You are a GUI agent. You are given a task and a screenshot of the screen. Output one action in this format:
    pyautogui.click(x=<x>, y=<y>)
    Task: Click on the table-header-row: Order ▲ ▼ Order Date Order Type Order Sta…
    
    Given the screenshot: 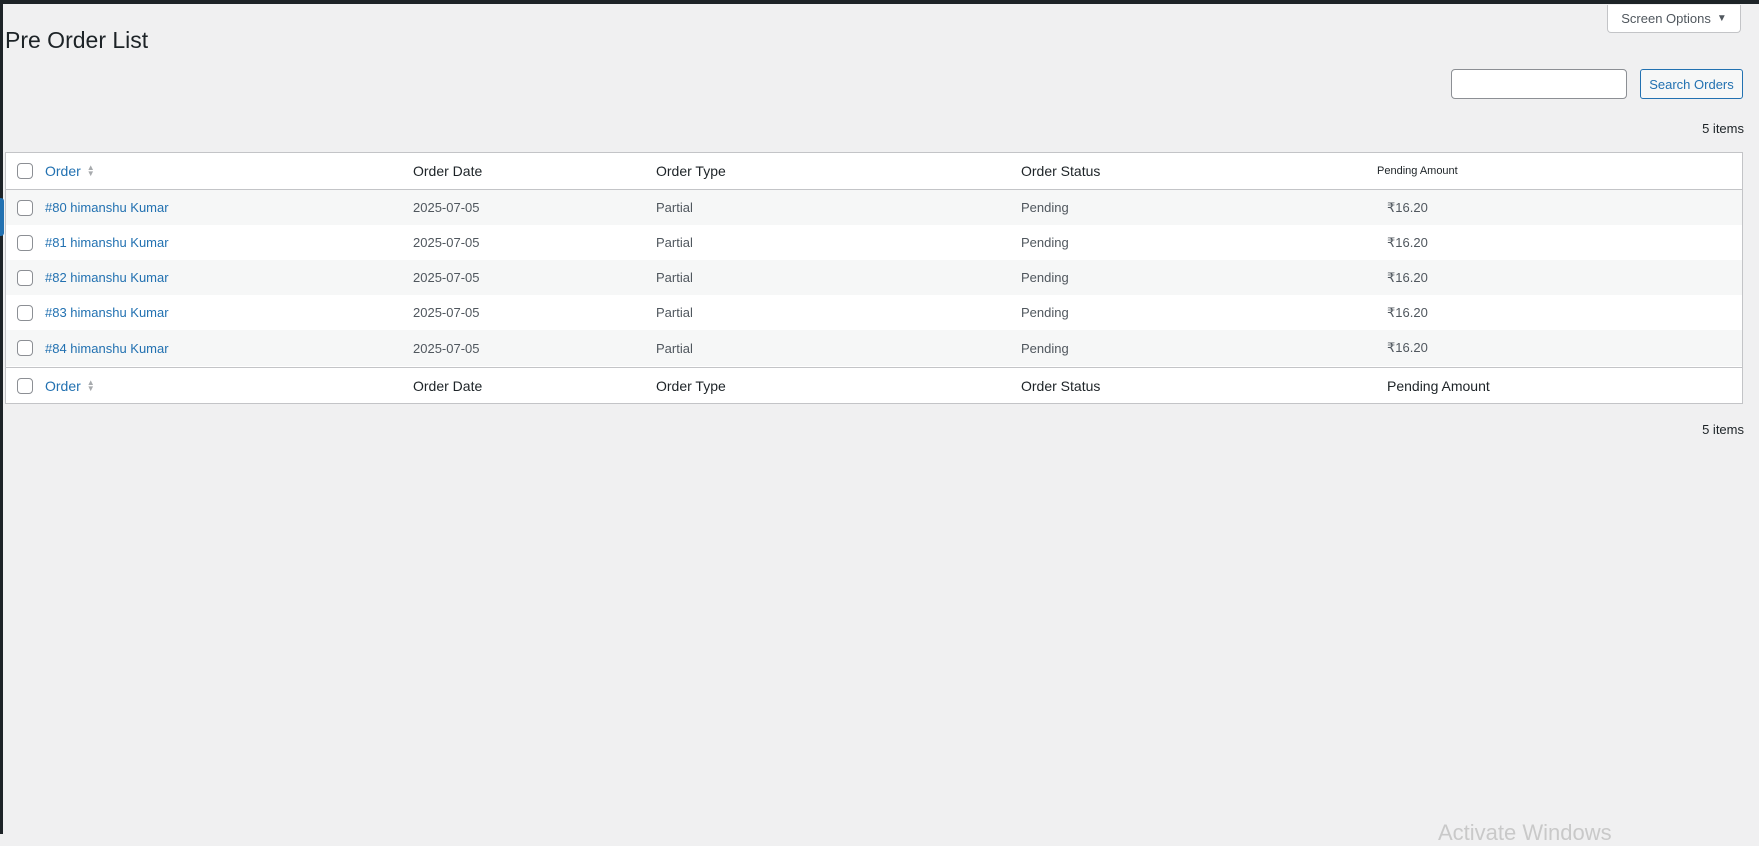 What is the action you would take?
    pyautogui.click(x=874, y=171)
    